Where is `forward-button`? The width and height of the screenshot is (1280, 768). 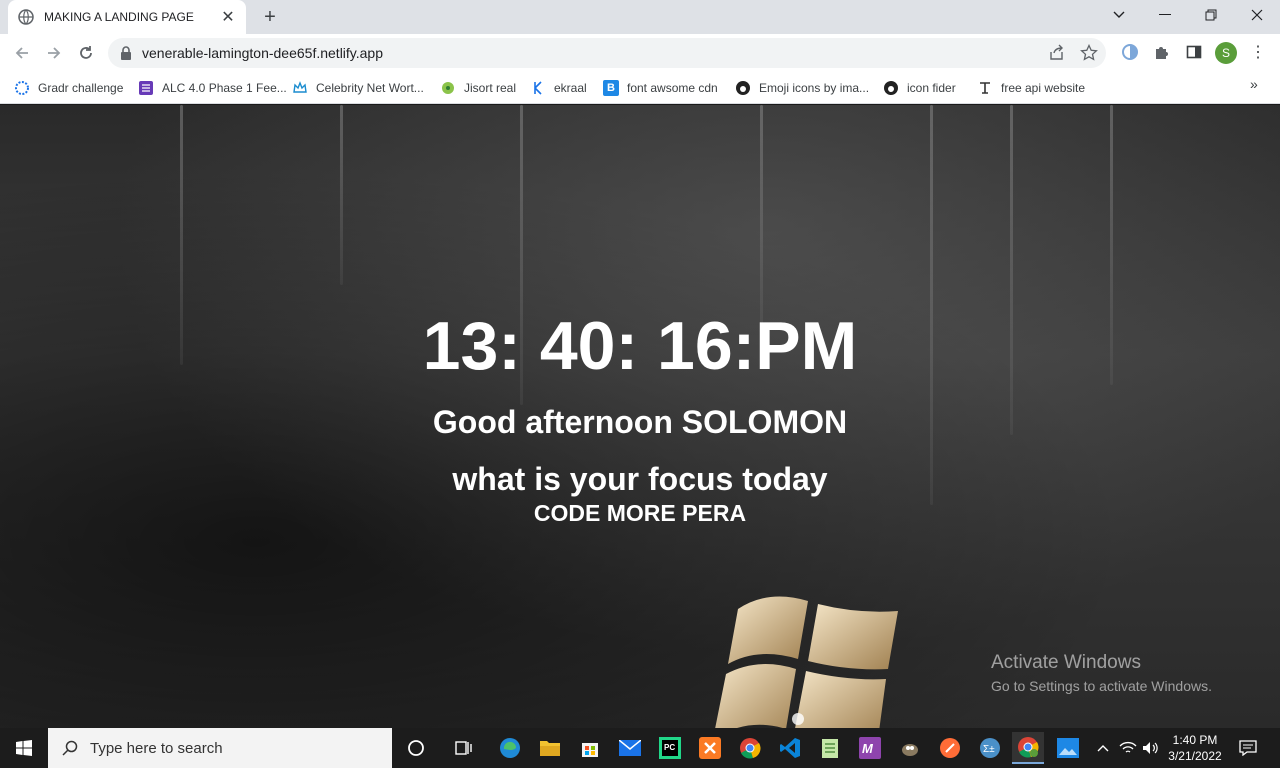
forward-button is located at coordinates (54, 53).